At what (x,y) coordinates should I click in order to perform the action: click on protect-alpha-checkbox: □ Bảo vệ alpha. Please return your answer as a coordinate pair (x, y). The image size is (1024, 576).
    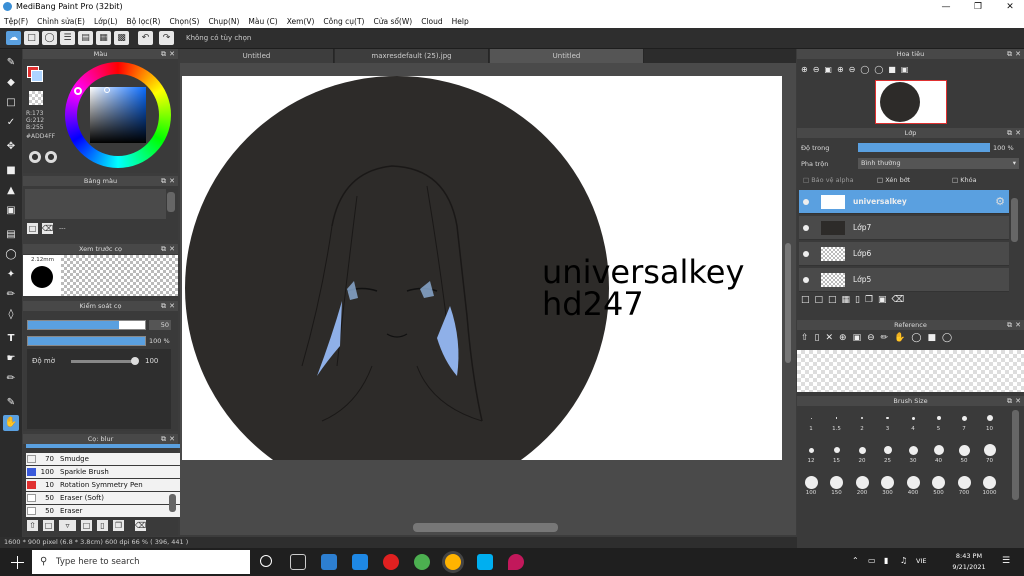
    Looking at the image, I should click on (828, 180).